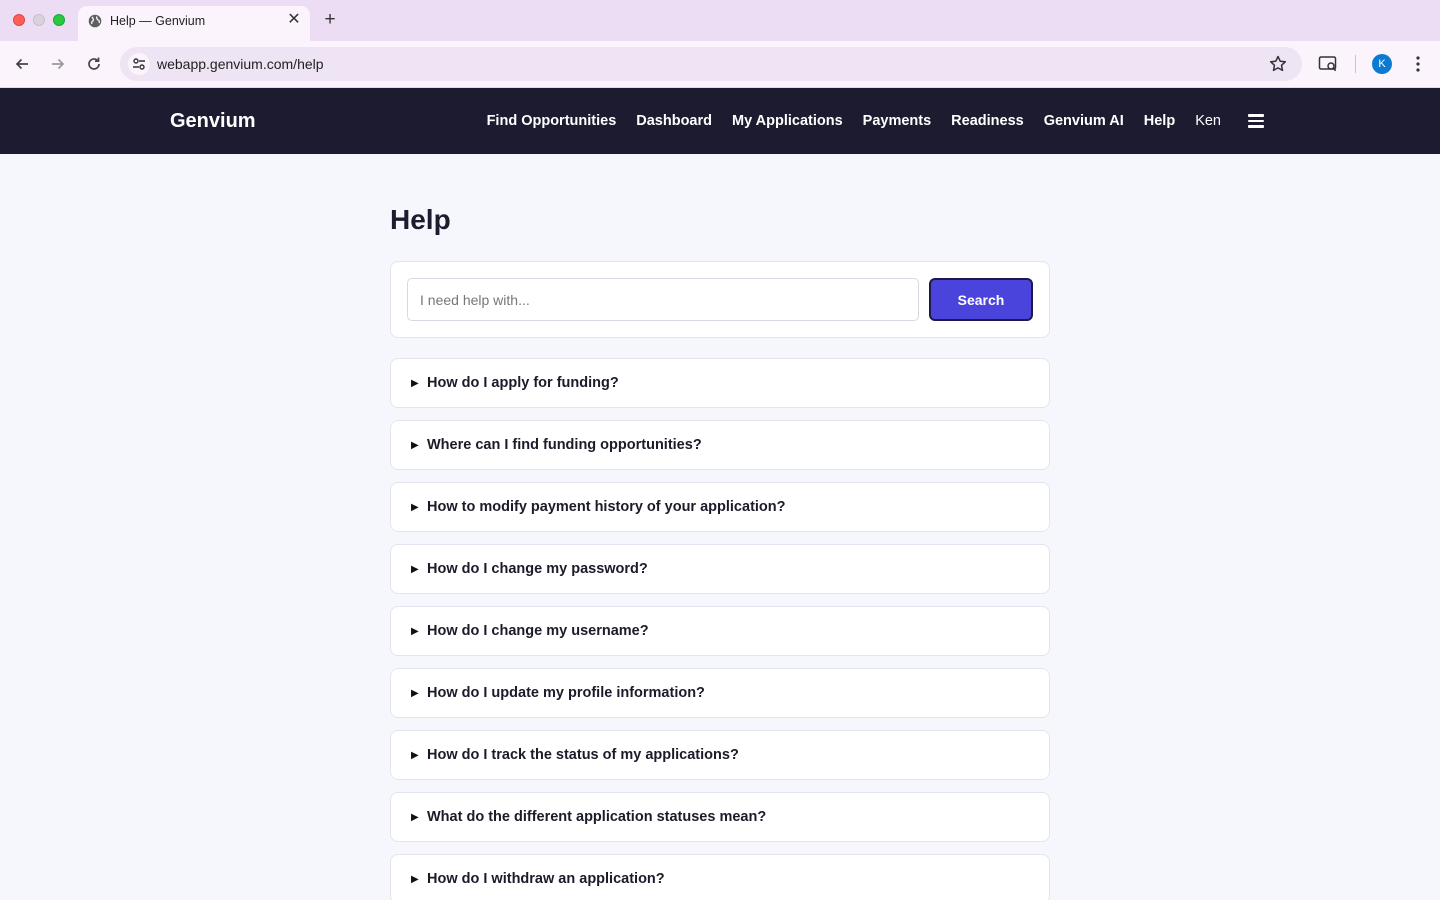  What do you see at coordinates (1418, 64) in the screenshot?
I see `browser-menu-icon` at bounding box center [1418, 64].